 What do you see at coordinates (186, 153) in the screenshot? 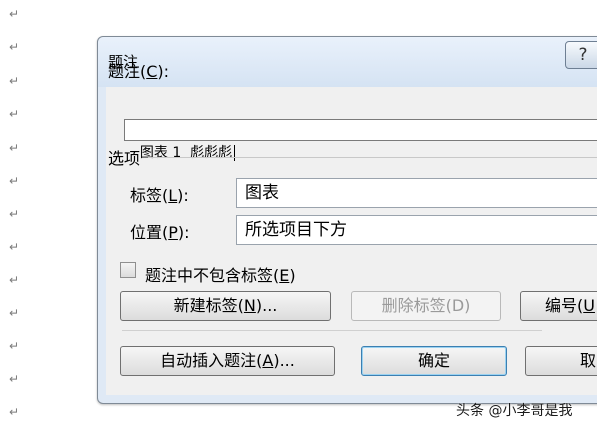
I see `caption-text: 图表 1 彪彪彪` at bounding box center [186, 153].